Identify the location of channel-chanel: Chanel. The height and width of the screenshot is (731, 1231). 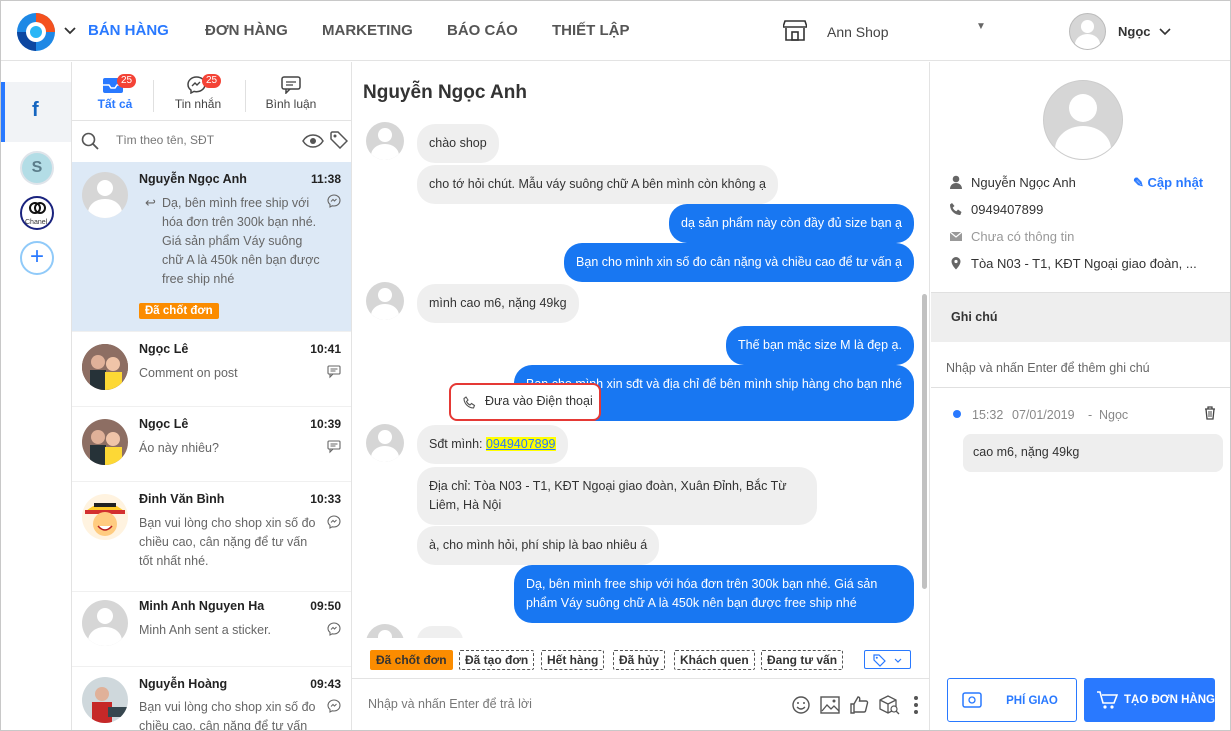
(37, 213).